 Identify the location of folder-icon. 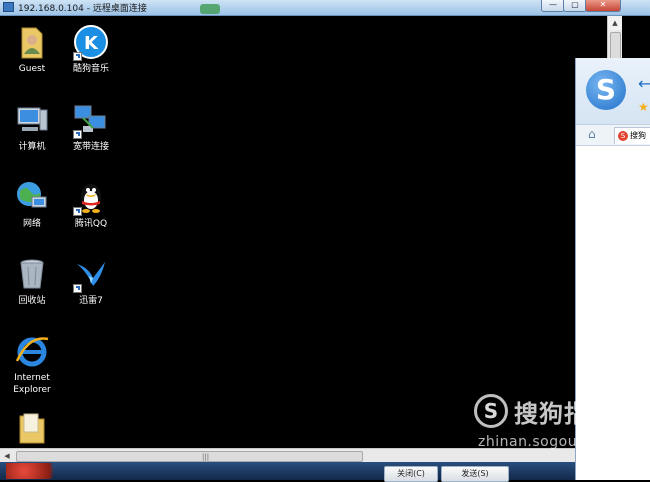
(32, 428).